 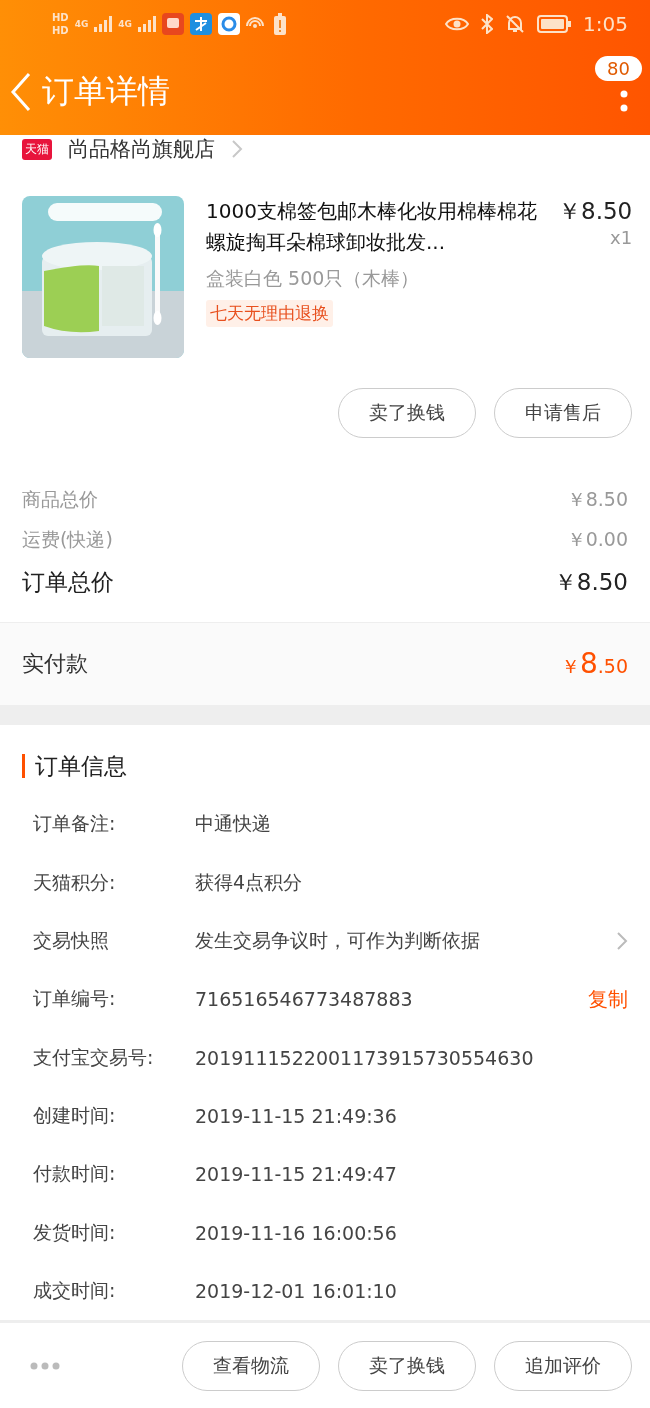 I want to click on product-price: ￥8.50, so click(x=595, y=212).